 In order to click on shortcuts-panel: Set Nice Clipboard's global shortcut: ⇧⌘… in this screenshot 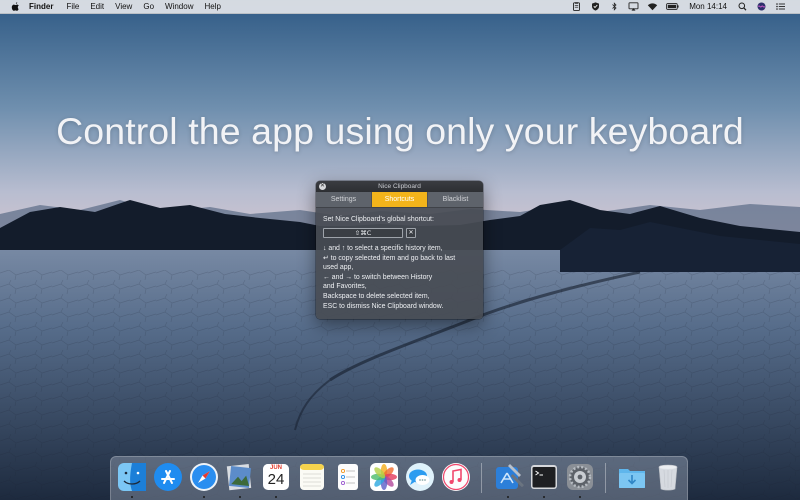, I will do `click(399, 259)`.